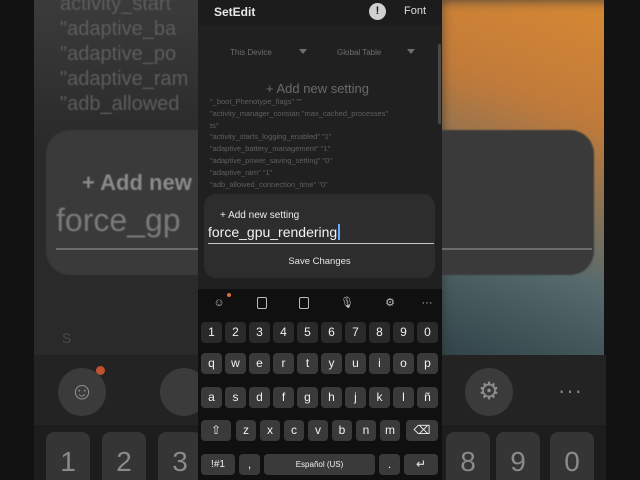  I want to click on bg-list-item: activity_start, so click(116, 7).